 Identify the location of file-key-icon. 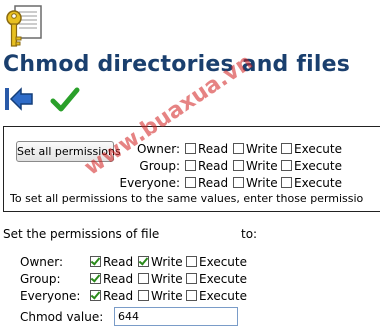
(24, 27).